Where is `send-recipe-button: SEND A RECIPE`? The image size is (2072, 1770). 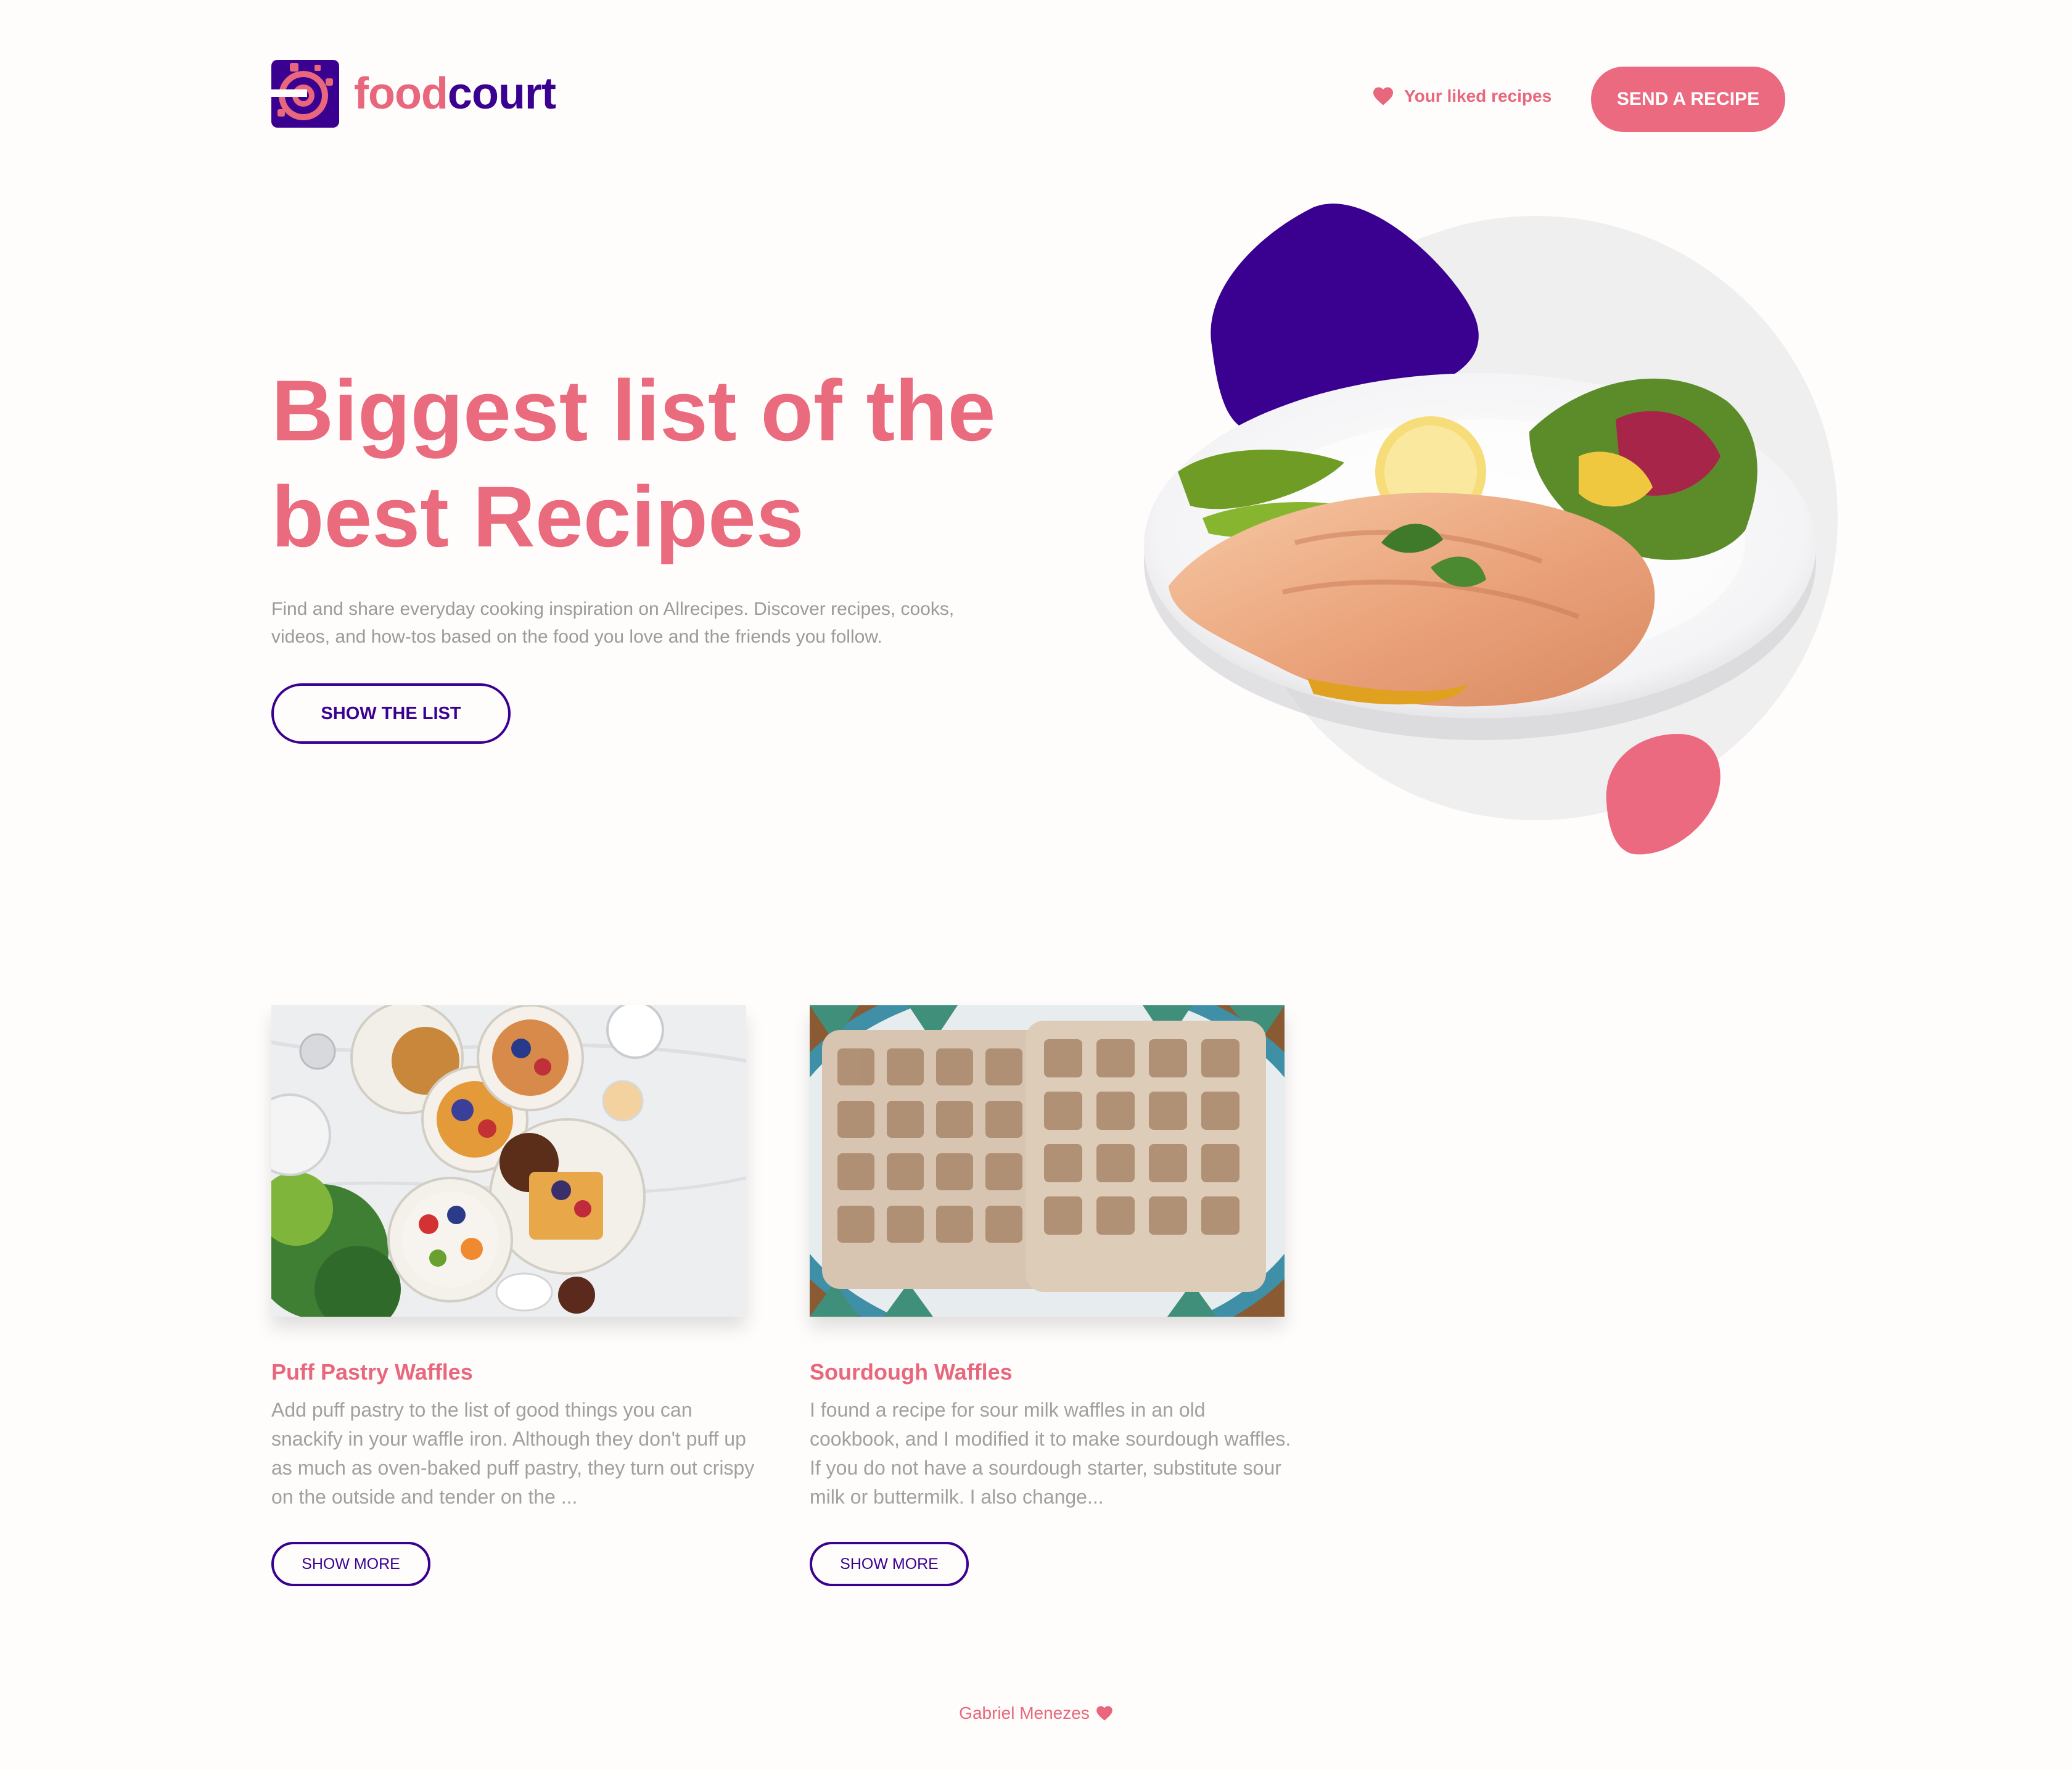
send-recipe-button: SEND A RECIPE is located at coordinates (1688, 100).